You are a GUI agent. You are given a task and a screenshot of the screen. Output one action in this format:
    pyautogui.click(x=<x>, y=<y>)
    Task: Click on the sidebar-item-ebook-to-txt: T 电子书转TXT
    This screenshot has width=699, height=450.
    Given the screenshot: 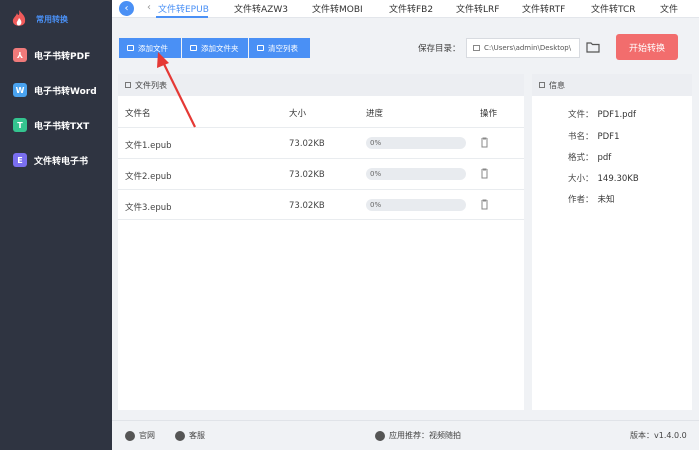 What is the action you would take?
    pyautogui.click(x=56, y=125)
    